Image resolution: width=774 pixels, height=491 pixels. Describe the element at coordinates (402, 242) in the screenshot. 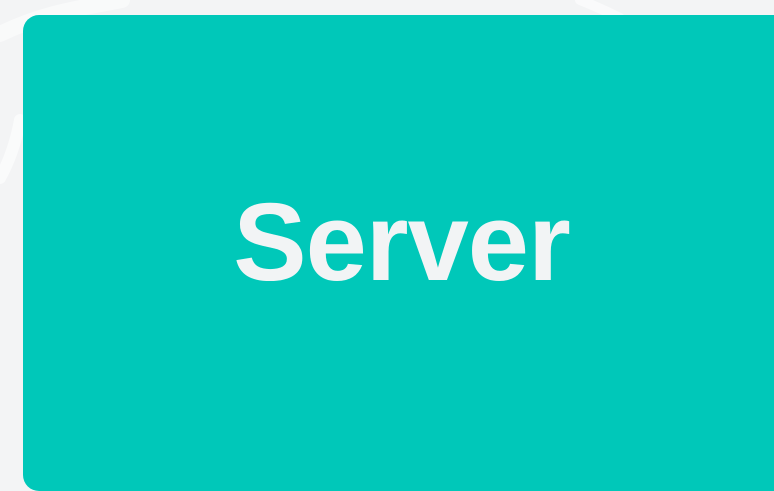

I see `server-label: Server` at that location.